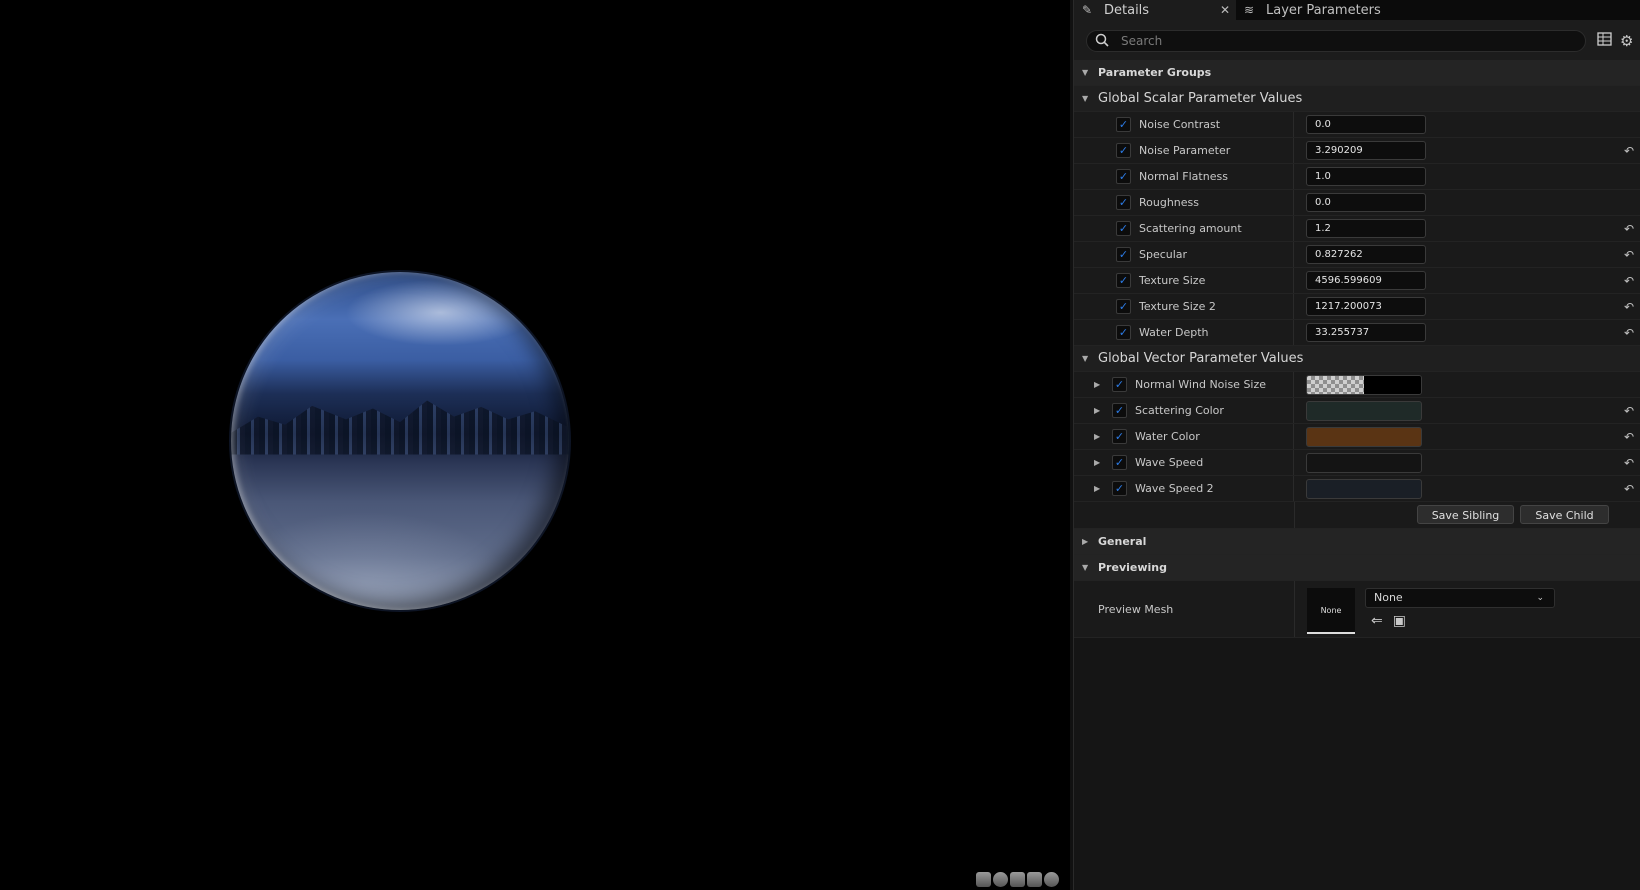 Image resolution: width=1640 pixels, height=890 pixels. Describe the element at coordinates (1564, 514) in the screenshot. I see `save-child-button: Save Child` at that location.